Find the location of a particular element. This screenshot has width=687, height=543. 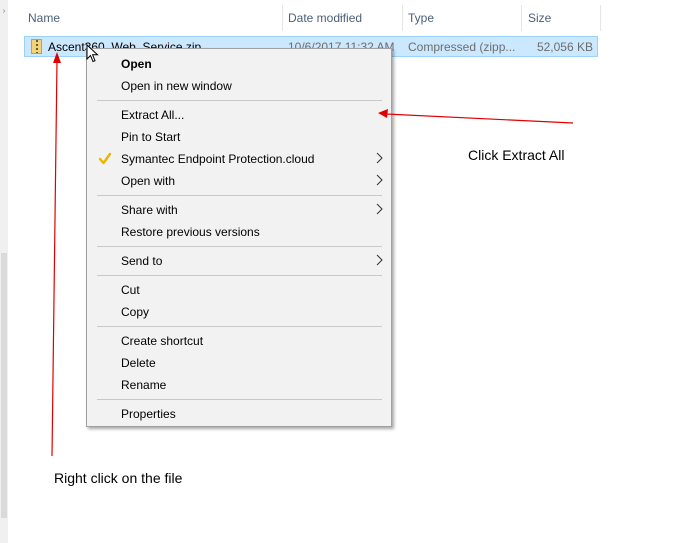

annotation-right-click-file: Right click on the file is located at coordinates (118, 478).